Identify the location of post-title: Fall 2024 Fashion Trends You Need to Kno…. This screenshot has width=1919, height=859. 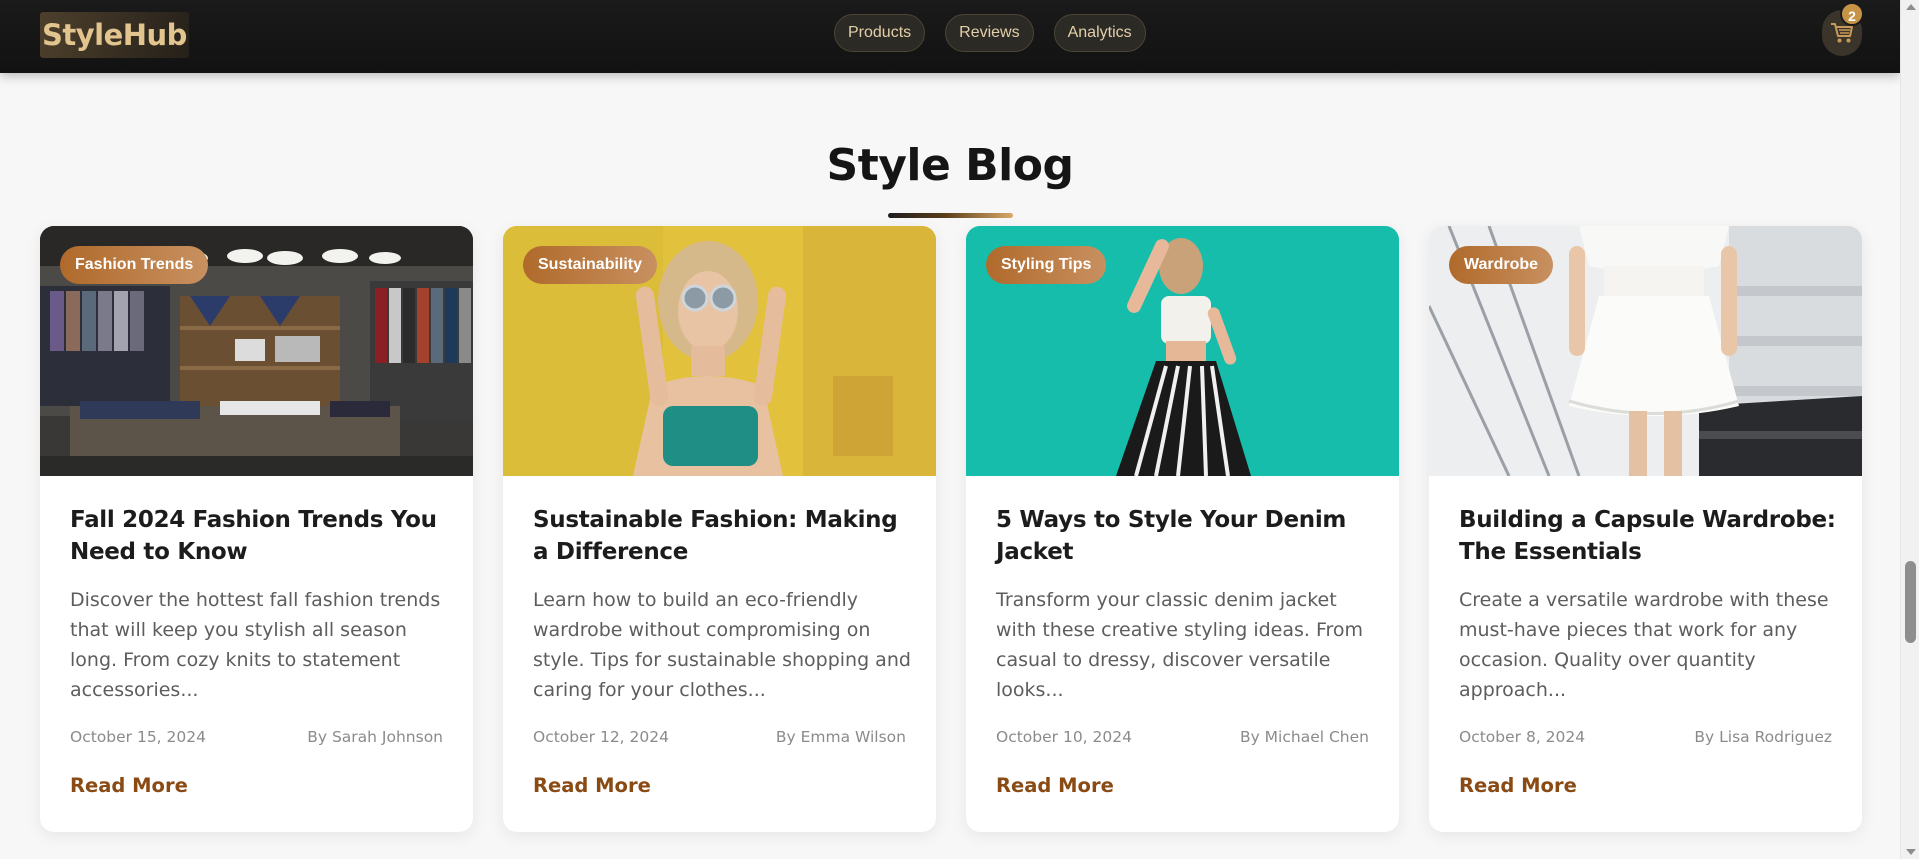
(262, 536).